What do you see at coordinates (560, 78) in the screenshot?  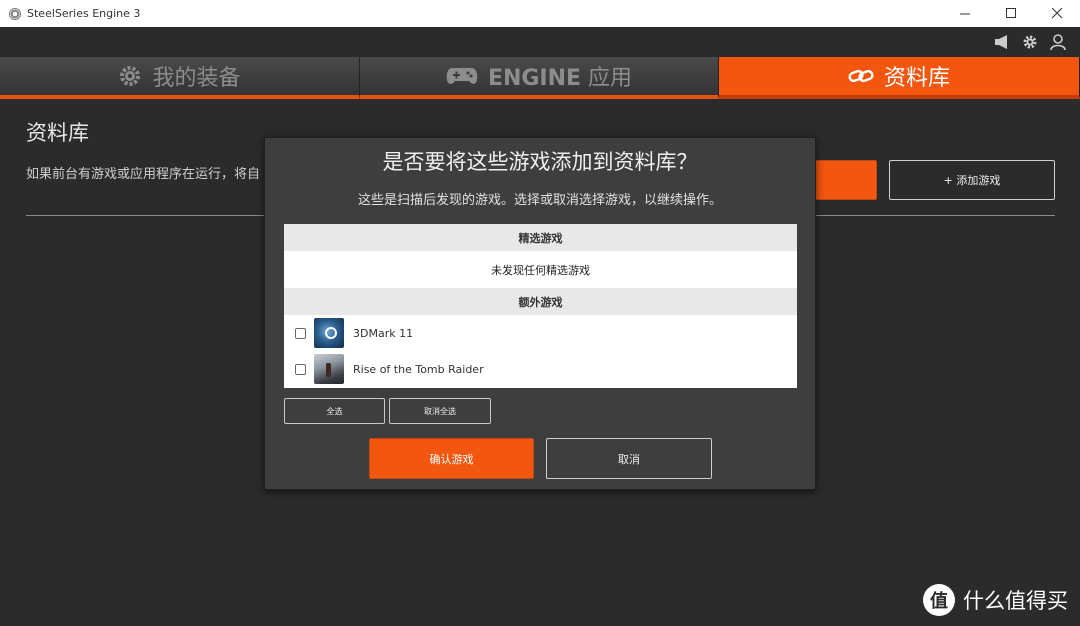 I see `tab-label: ENGINE 应用` at bounding box center [560, 78].